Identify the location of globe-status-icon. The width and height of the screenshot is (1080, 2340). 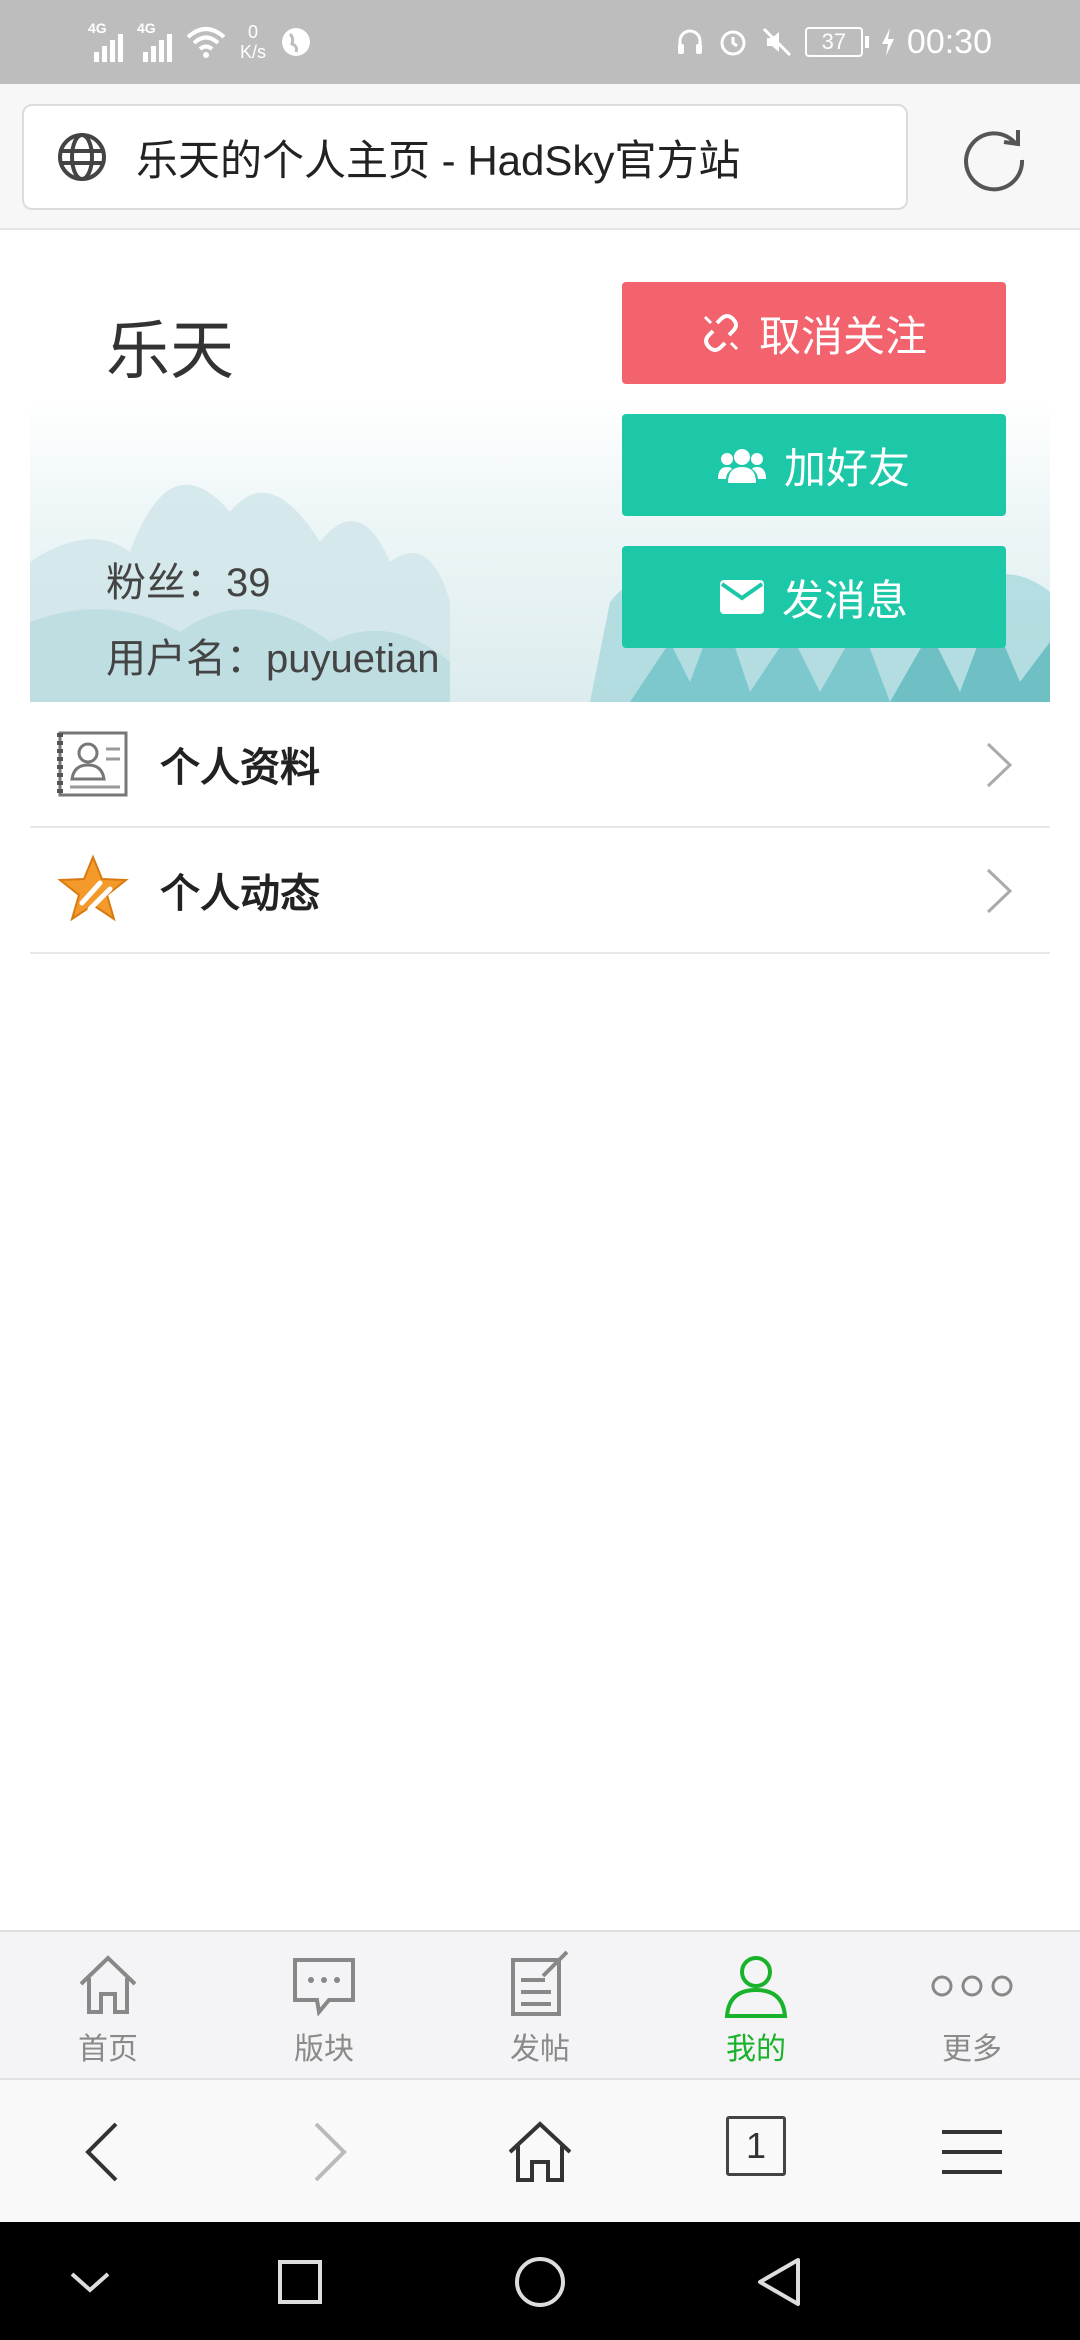
(296, 42).